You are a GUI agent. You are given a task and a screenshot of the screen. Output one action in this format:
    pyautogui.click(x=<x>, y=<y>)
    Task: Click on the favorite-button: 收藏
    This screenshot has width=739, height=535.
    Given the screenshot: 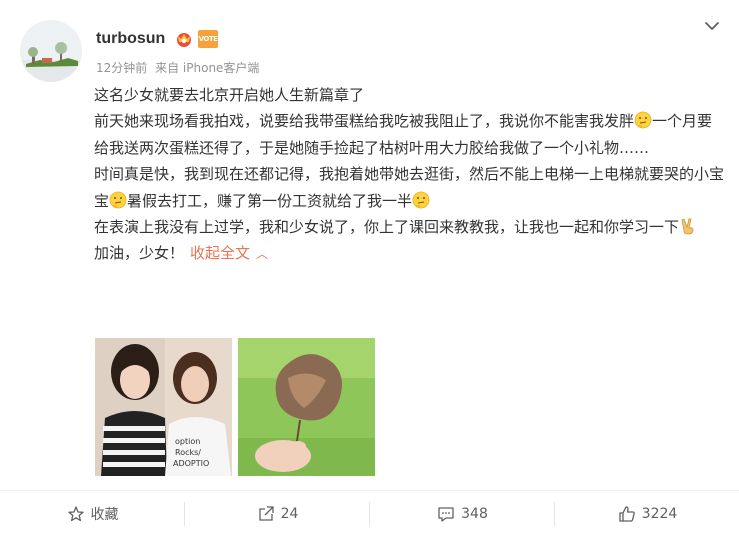 What is the action you would take?
    pyautogui.click(x=92, y=513)
    